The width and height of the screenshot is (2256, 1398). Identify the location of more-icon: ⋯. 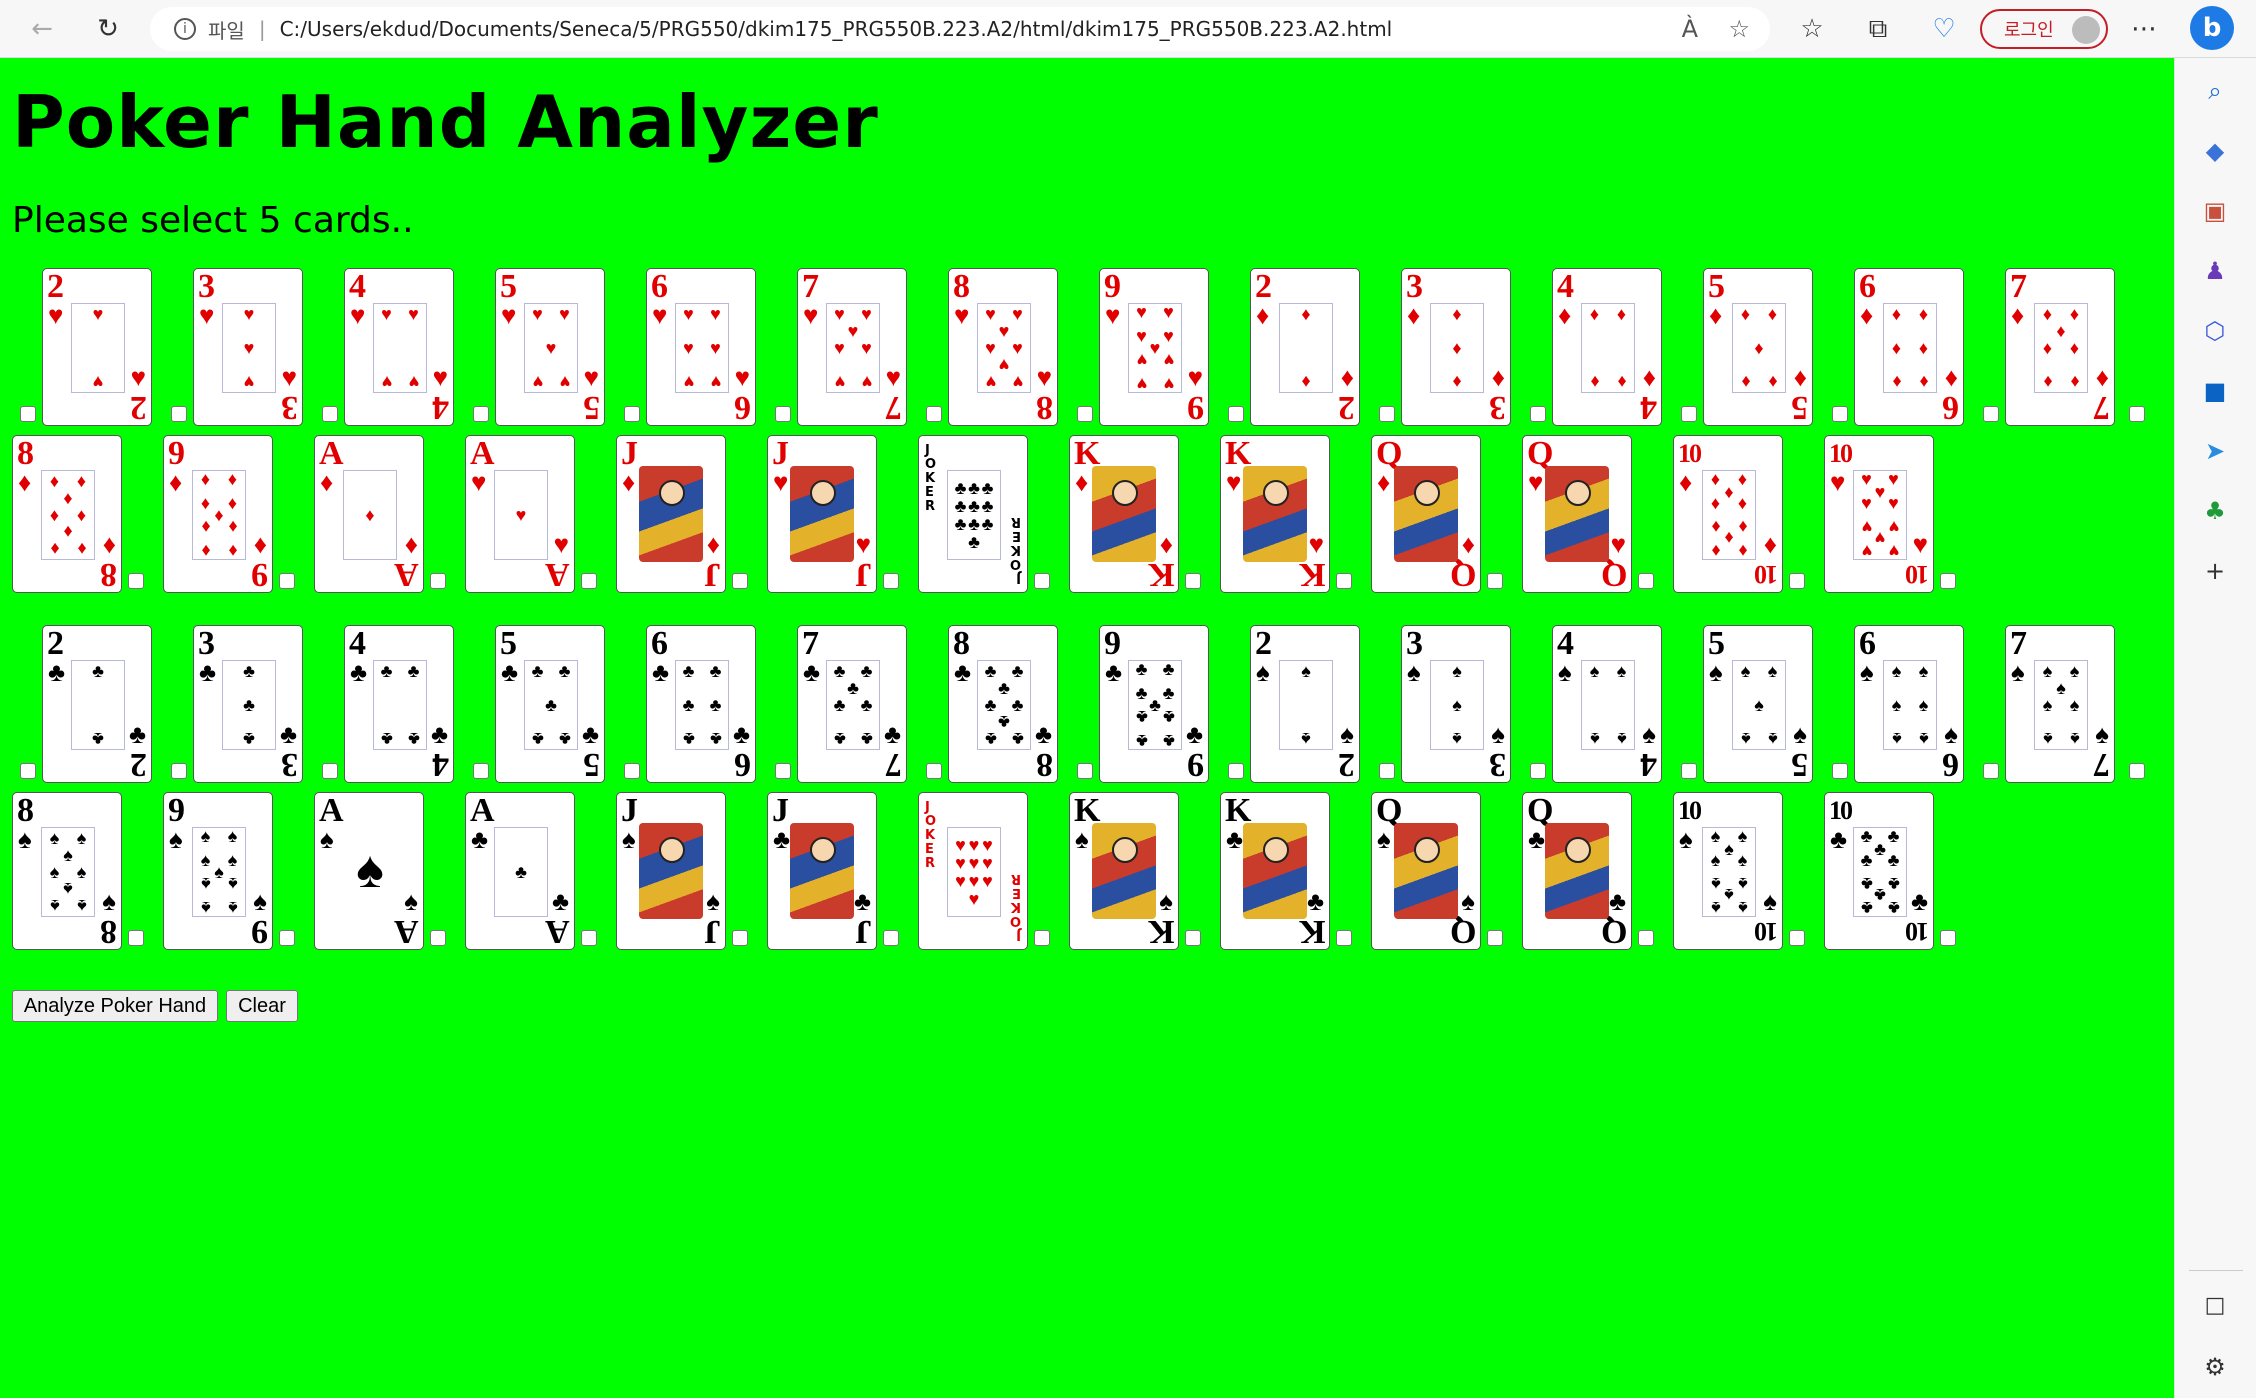
(2144, 29).